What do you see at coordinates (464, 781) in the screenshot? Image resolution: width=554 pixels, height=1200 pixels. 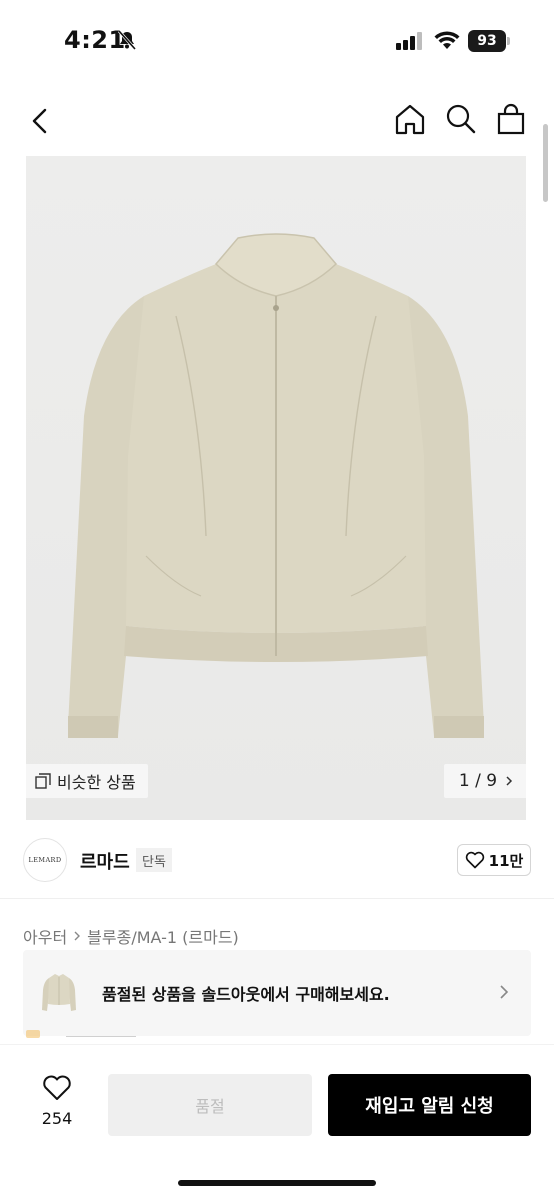 I see `counter-current: 1` at bounding box center [464, 781].